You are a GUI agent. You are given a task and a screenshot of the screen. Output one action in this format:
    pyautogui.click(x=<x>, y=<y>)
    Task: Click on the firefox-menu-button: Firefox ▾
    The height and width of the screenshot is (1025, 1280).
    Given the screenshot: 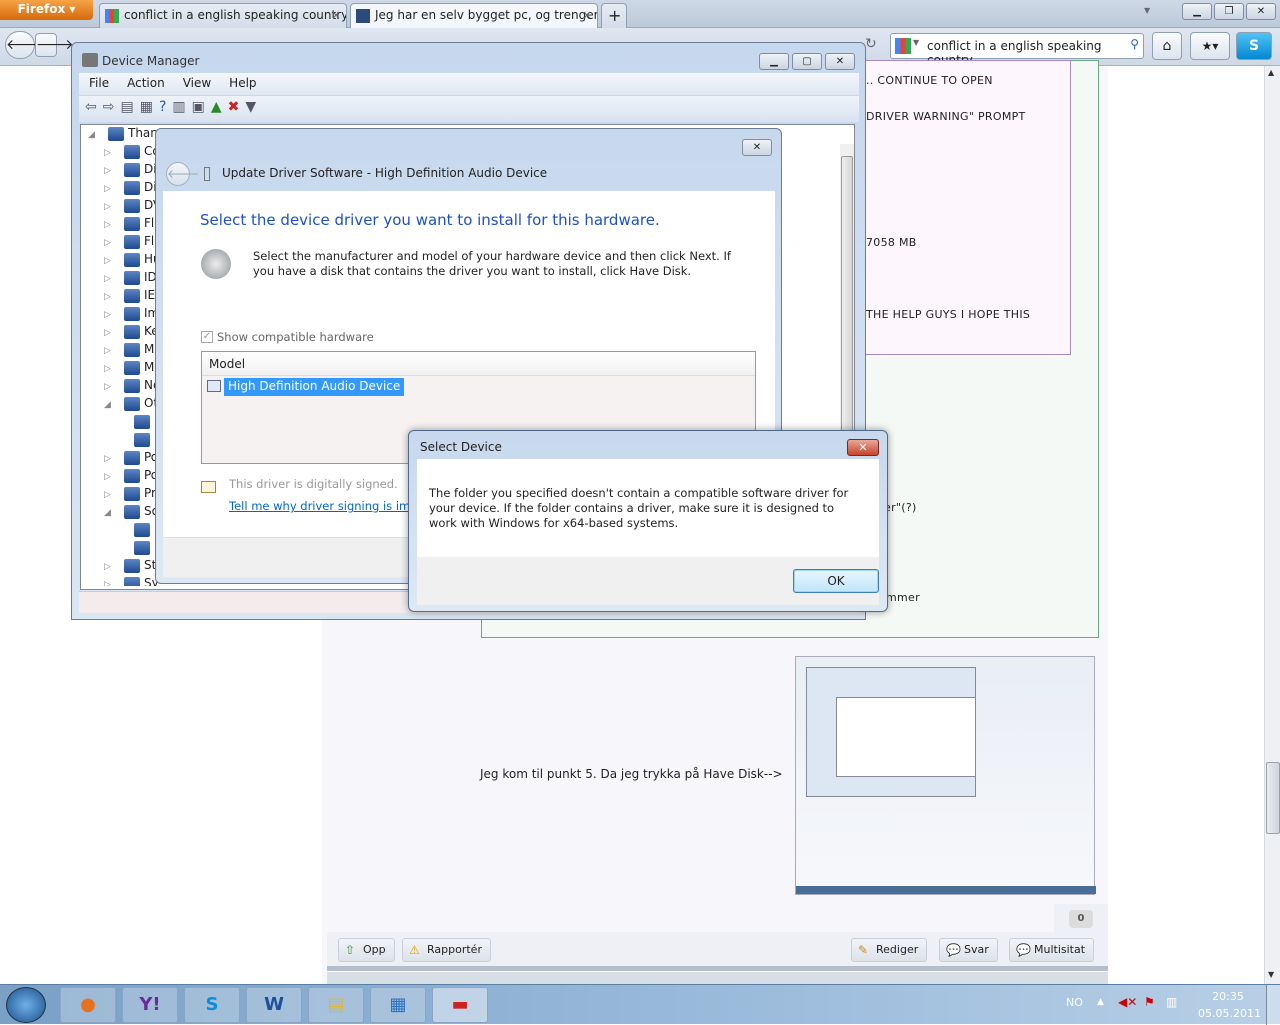 What is the action you would take?
    pyautogui.click(x=46, y=10)
    